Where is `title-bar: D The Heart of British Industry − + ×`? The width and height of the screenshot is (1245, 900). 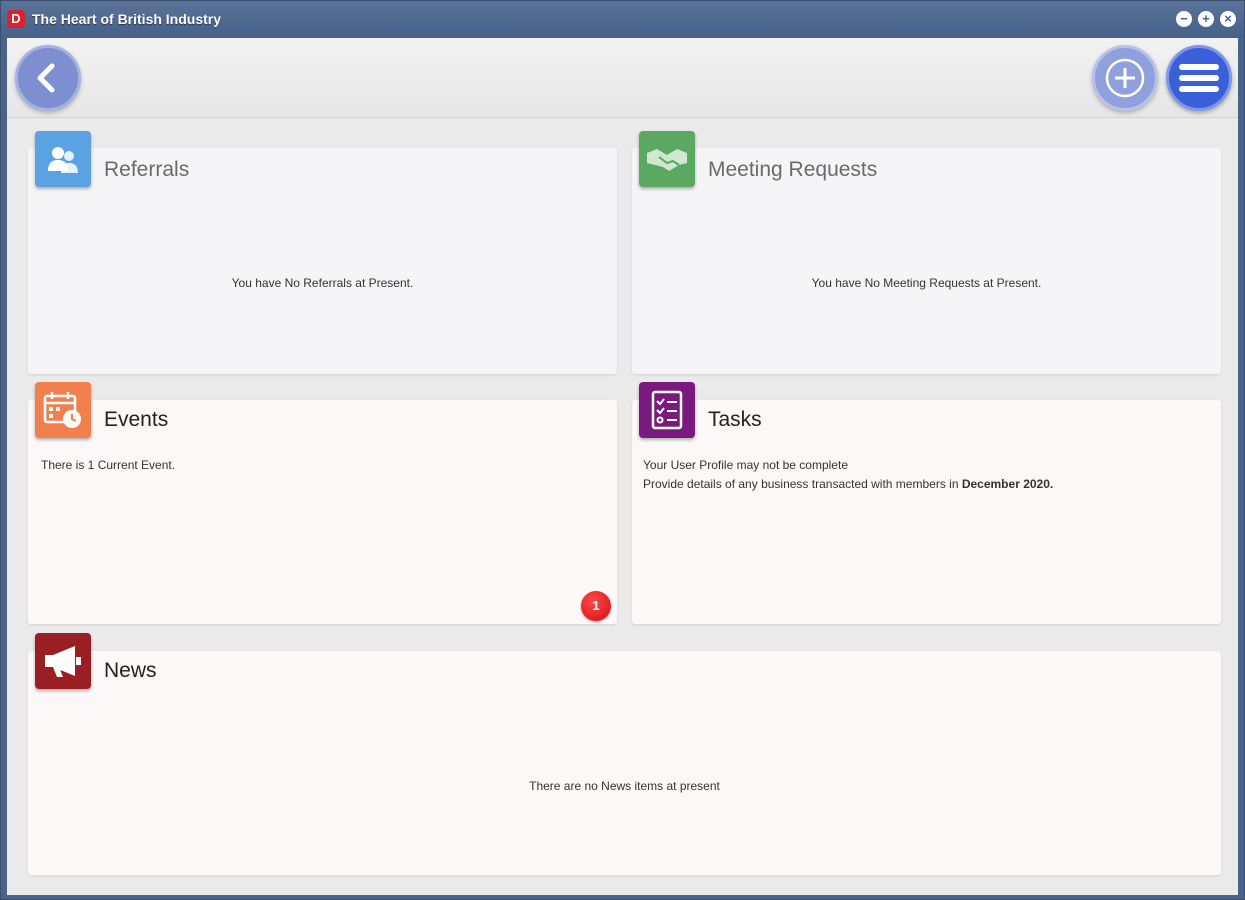
title-bar: D The Heart of British Industry − + × is located at coordinates (622, 19).